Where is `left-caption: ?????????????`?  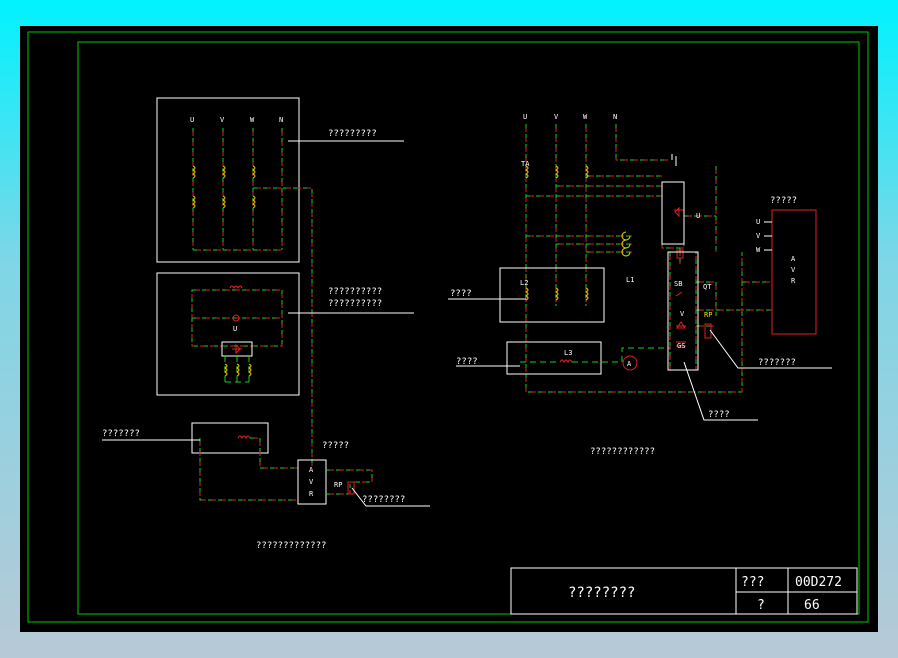
left-caption: ????????????? is located at coordinates (291, 546).